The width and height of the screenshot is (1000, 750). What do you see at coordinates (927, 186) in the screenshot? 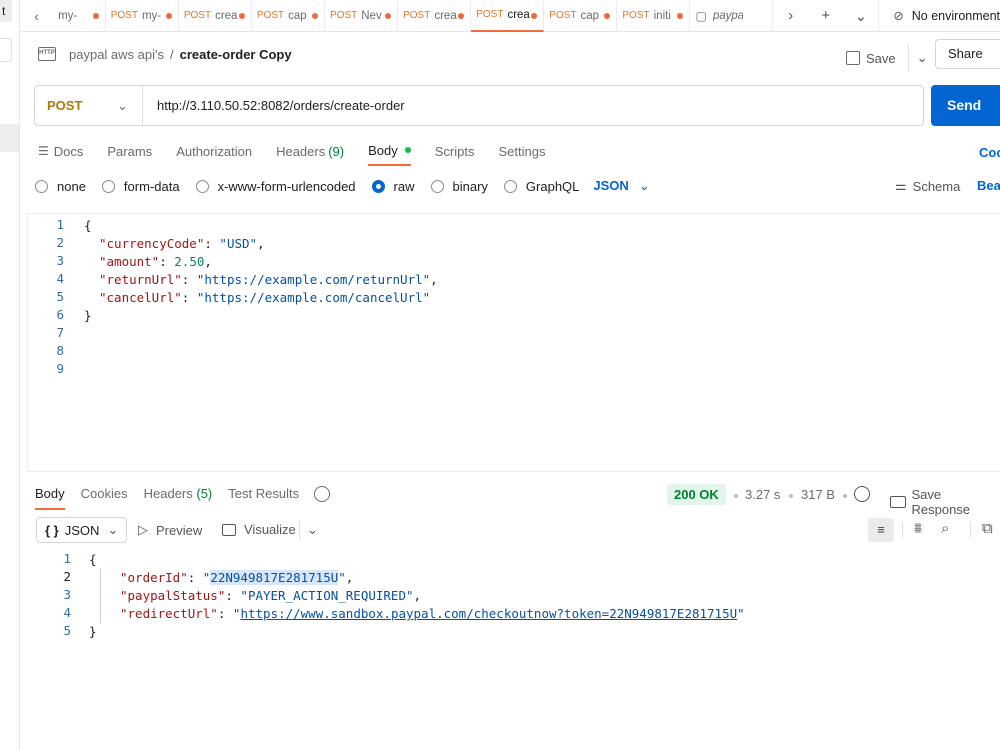
I see `schema-button: ⚌ Schema` at bounding box center [927, 186].